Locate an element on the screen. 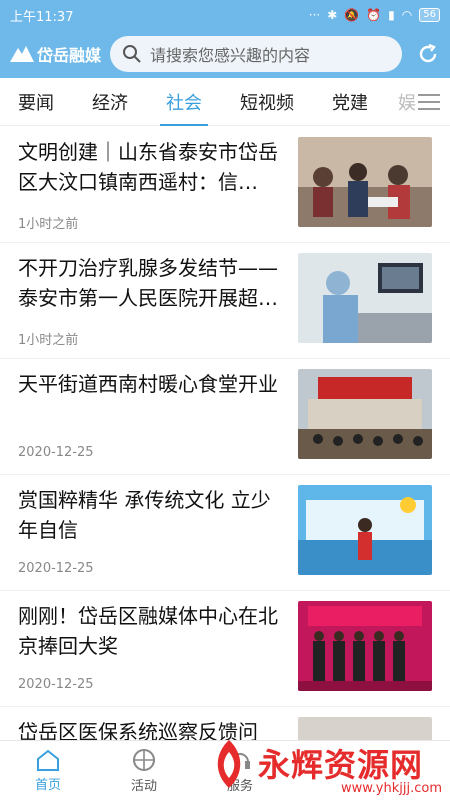 This screenshot has height=800, width=450. status-bar: 上午11:37 ··· ✱ 🔕 ⏰ ▮ ◠ 56 is located at coordinates (225, 15).